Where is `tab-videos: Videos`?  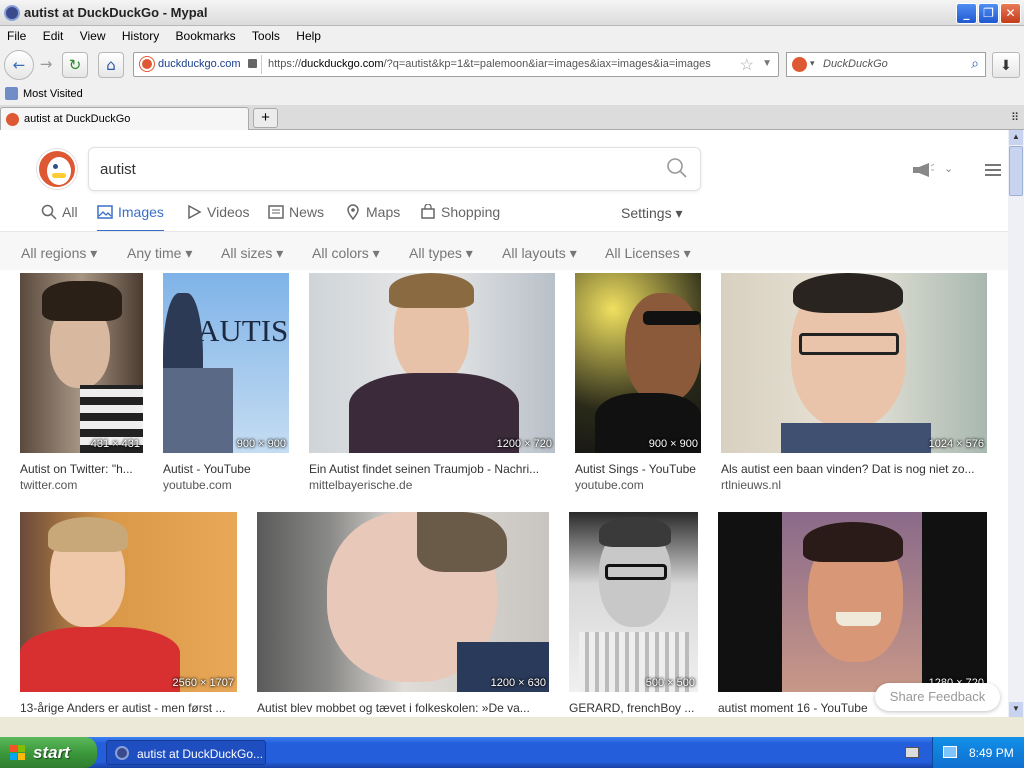
tab-videos: Videos is located at coordinates (218, 218).